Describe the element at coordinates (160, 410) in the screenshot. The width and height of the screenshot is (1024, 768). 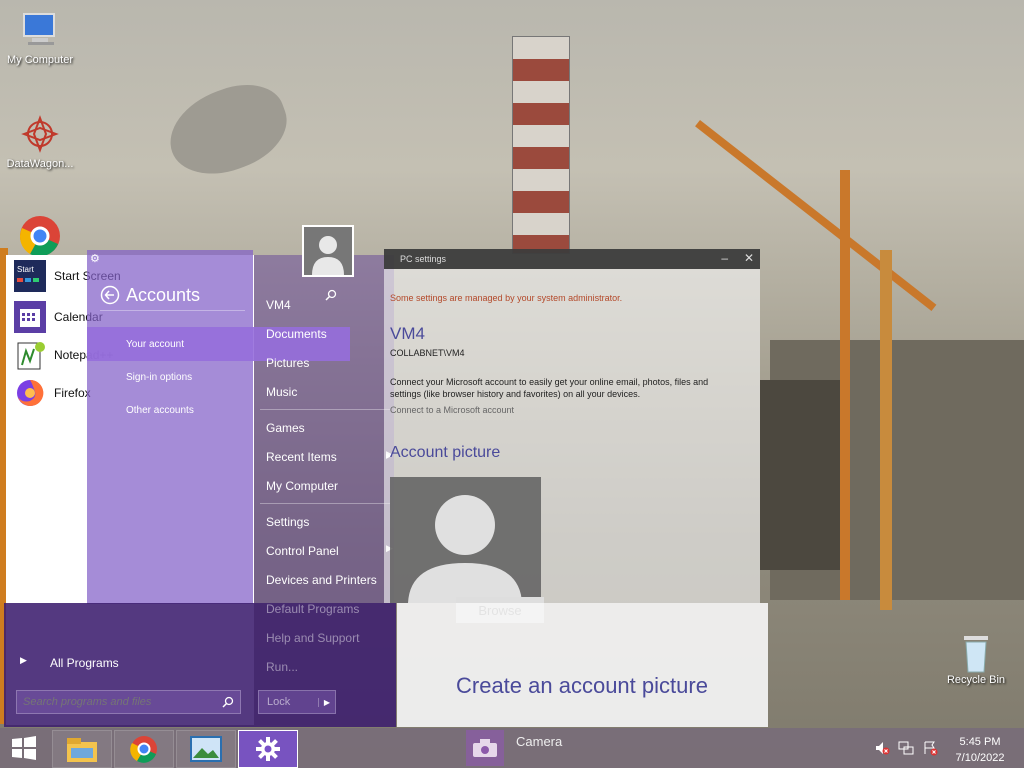
I see `accounts-item-other-accounts: Other accounts` at that location.